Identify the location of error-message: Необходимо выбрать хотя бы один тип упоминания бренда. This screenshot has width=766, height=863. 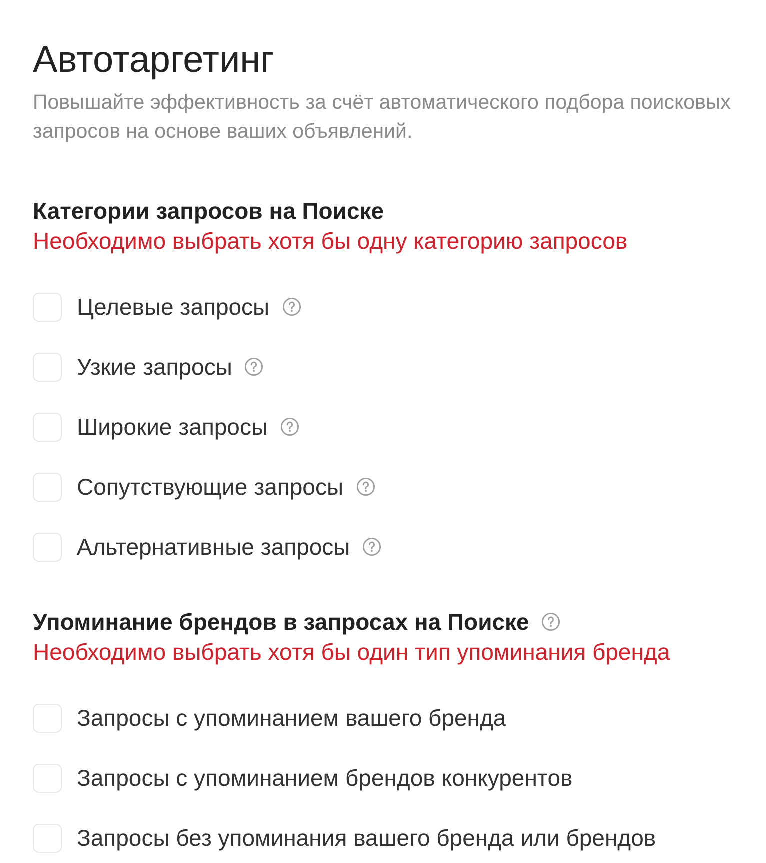
(352, 652).